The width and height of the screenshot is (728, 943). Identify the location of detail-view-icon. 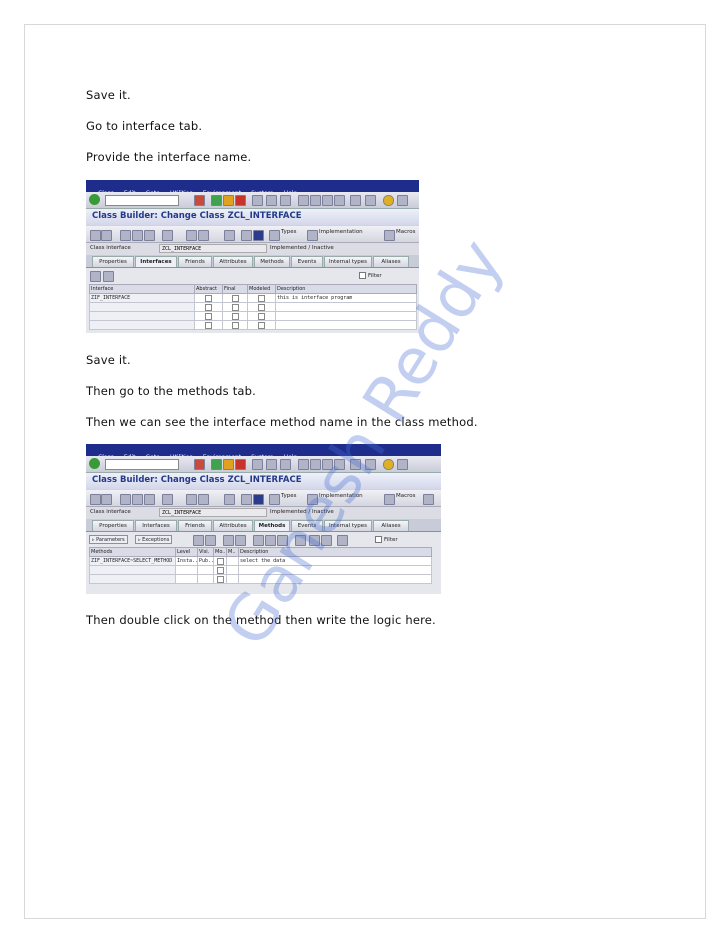
(240, 540).